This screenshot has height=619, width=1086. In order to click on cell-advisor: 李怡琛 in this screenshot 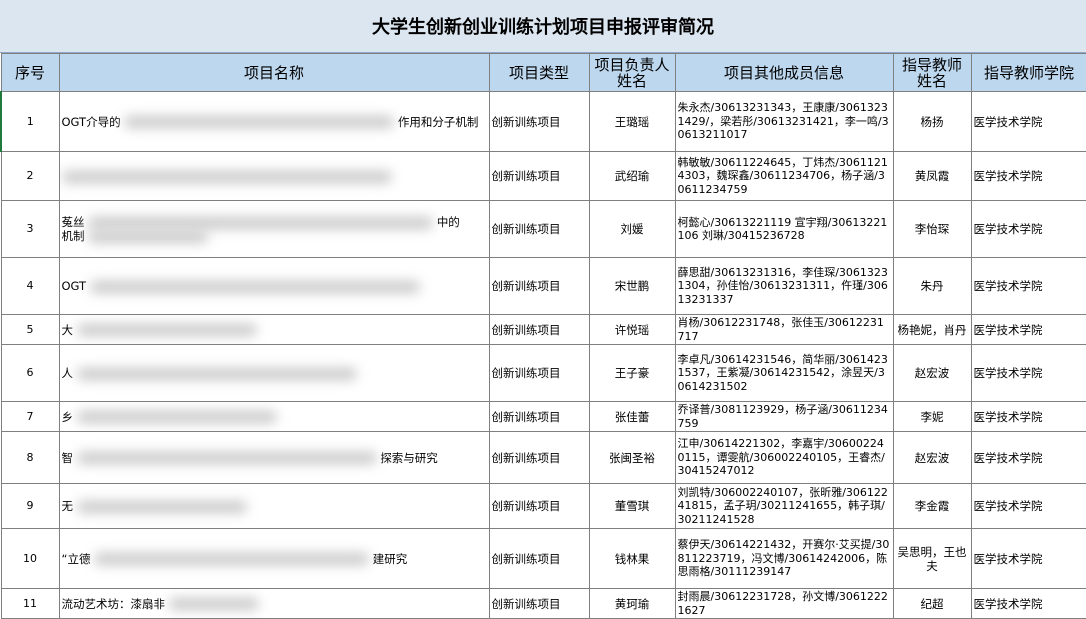, I will do `click(932, 229)`.